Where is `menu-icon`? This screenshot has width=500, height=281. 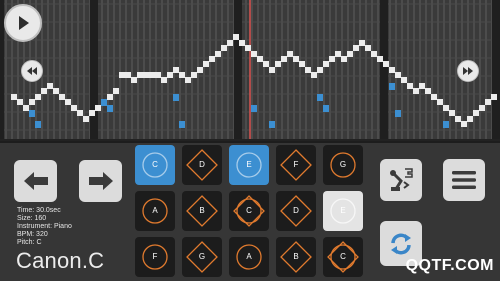
menu-icon is located at coordinates (464, 180).